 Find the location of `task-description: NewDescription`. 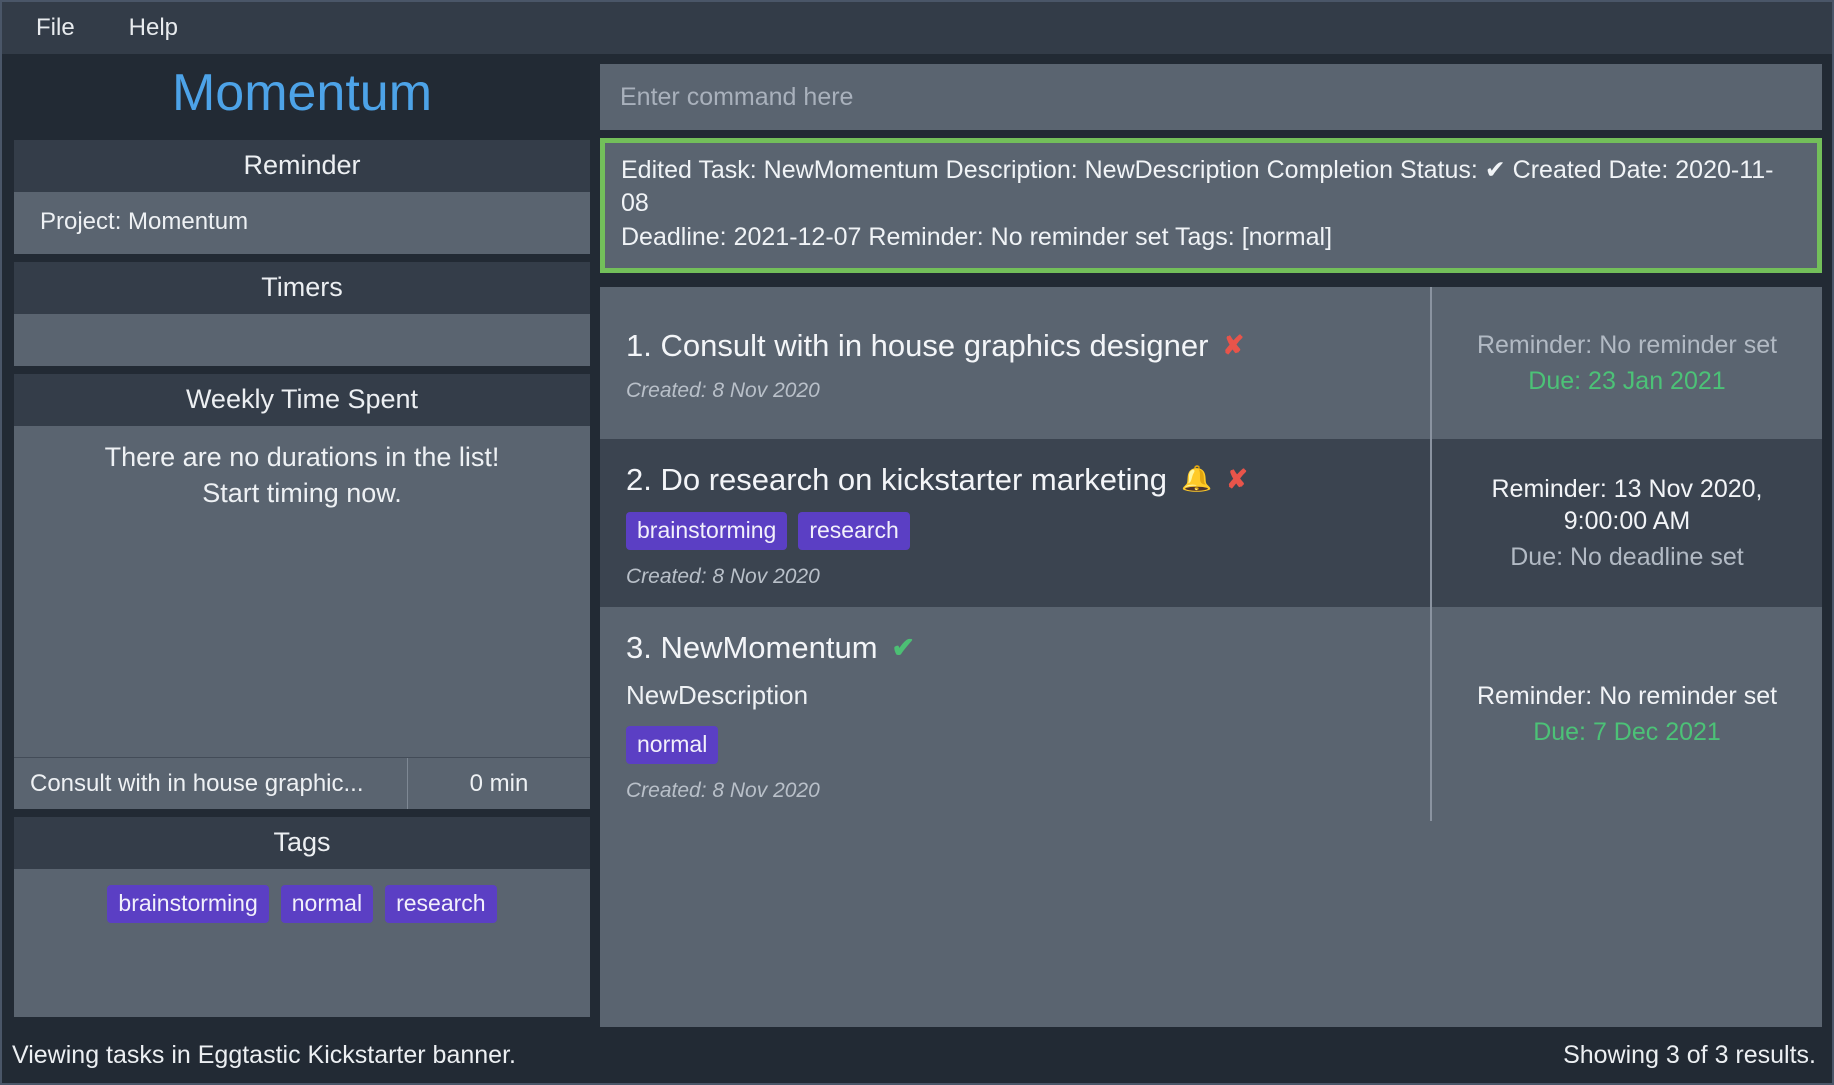

task-description: NewDescription is located at coordinates (717, 695).